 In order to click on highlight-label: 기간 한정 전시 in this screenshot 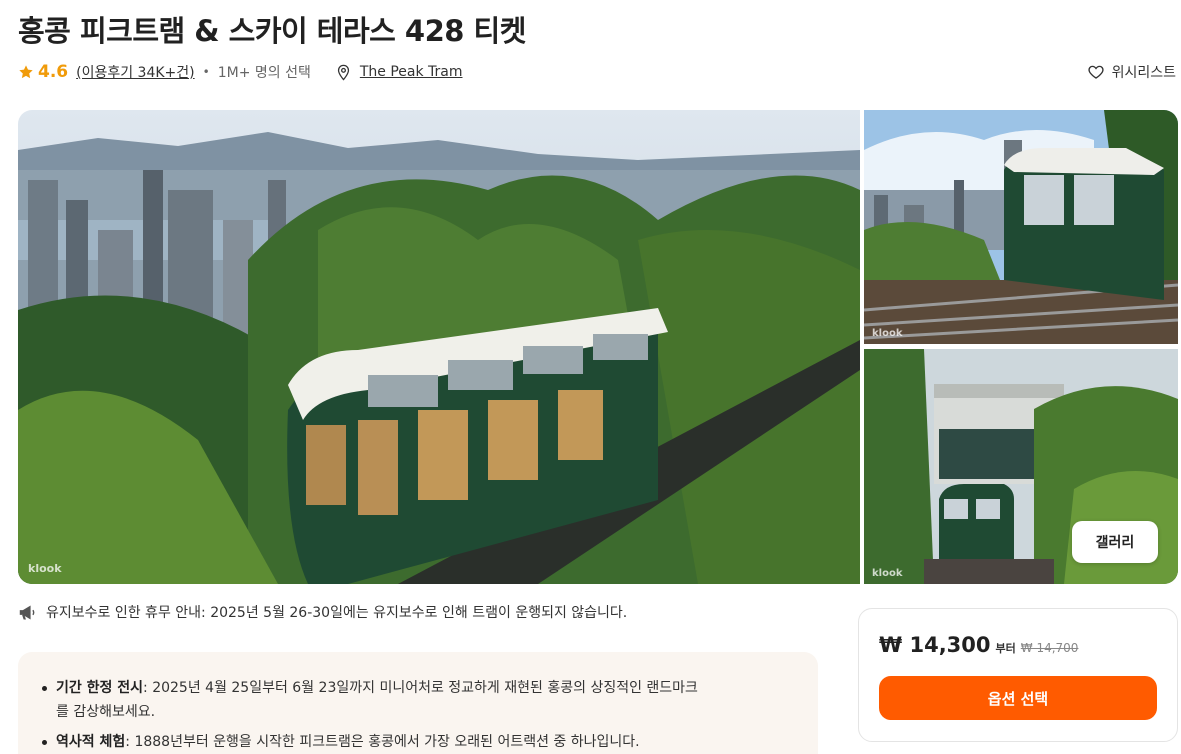, I will do `click(100, 688)`.